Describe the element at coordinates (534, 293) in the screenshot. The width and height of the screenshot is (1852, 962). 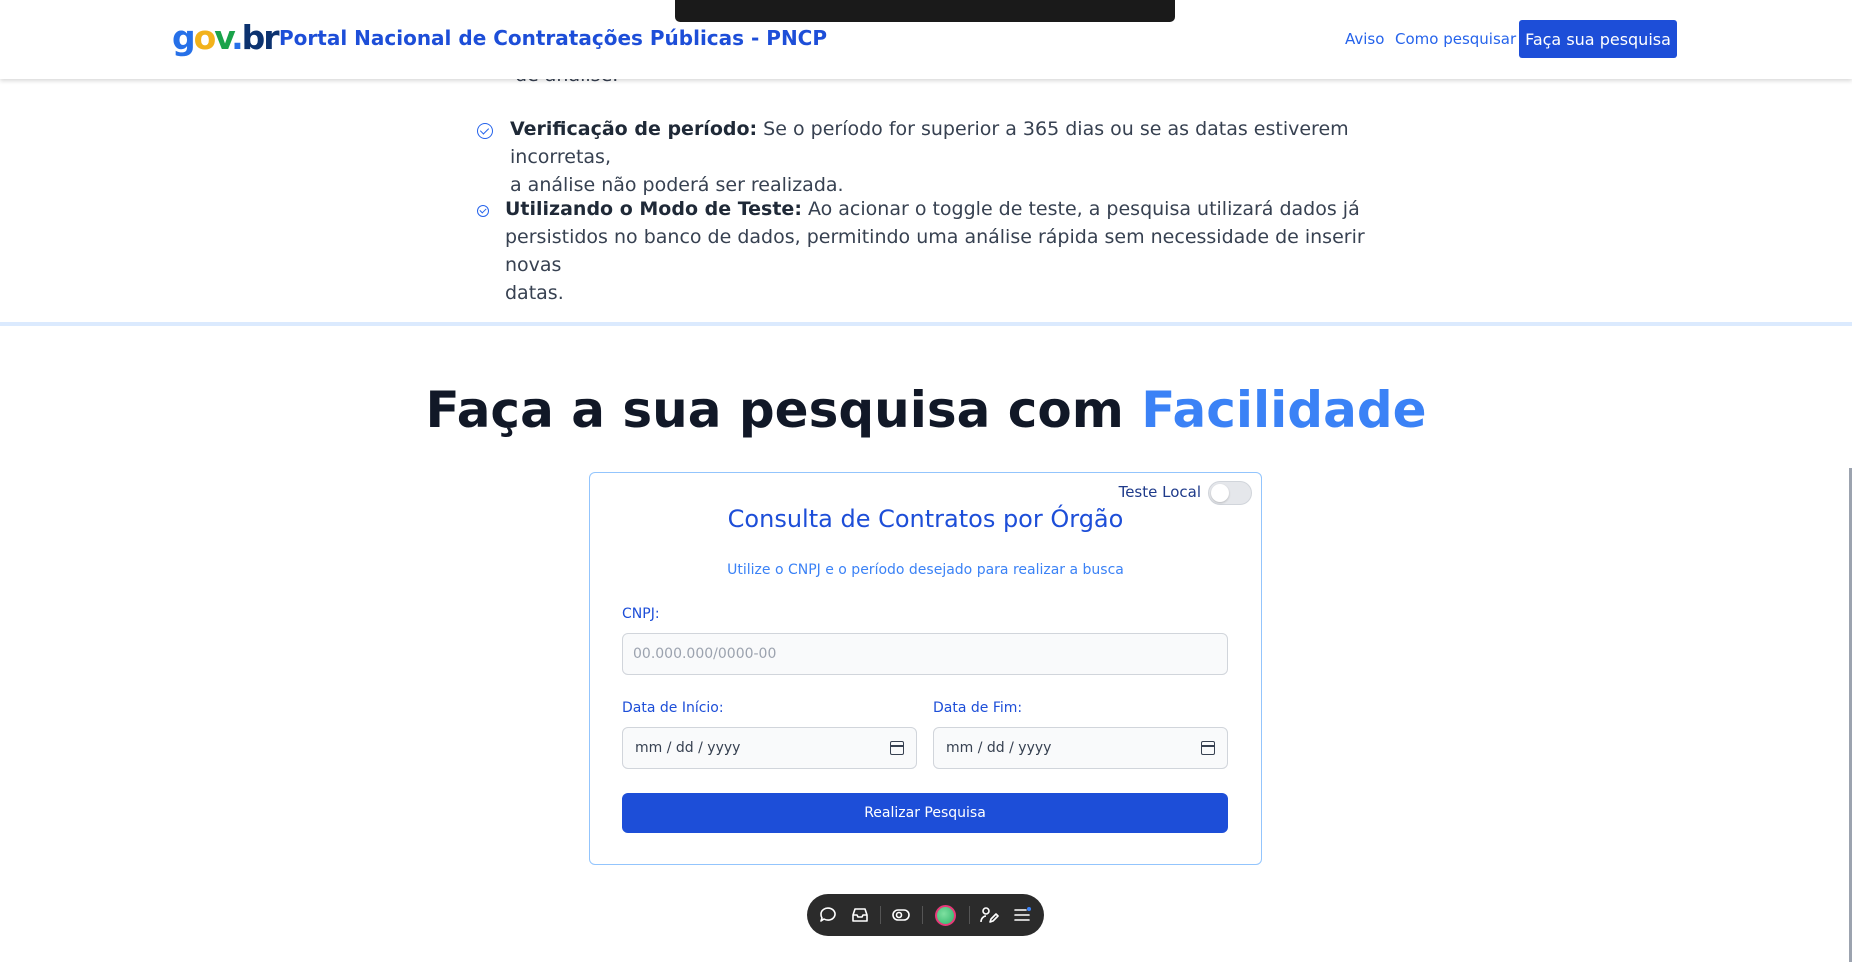
I see `bullet-text: datas.` at that location.